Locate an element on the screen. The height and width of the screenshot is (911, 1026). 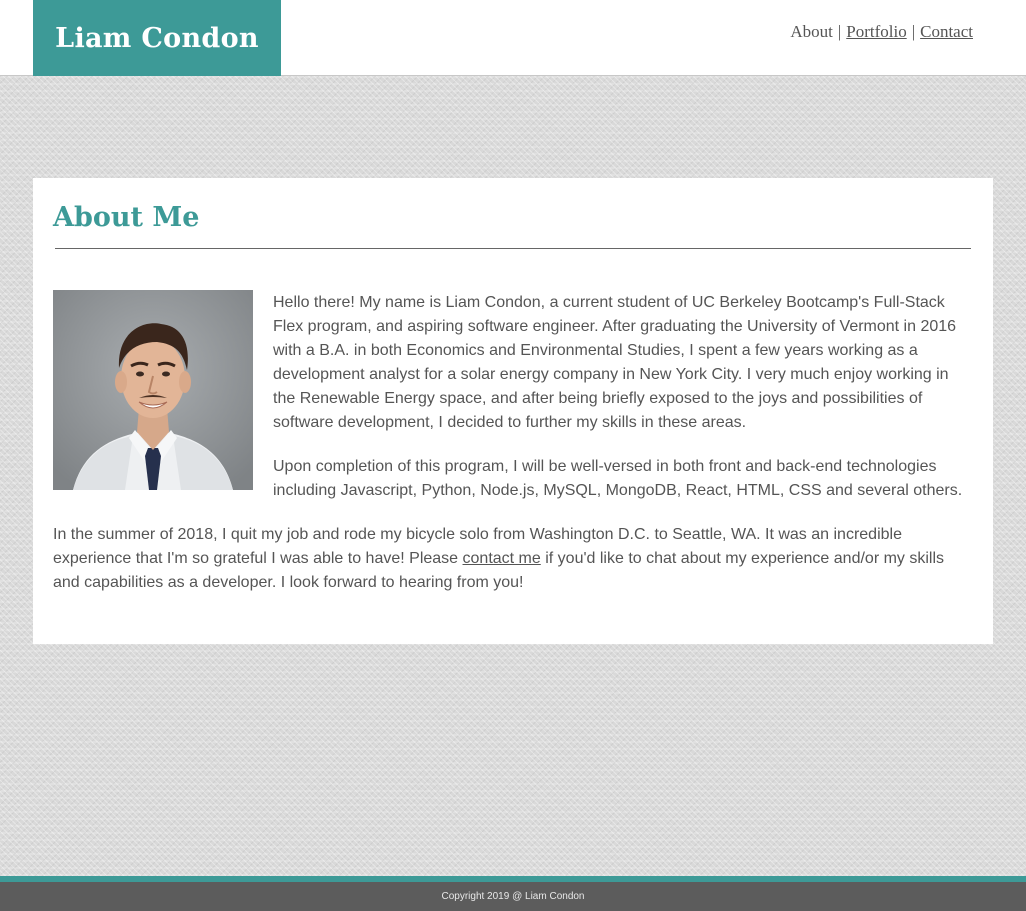
site-logo: Liam Condon is located at coordinates (157, 38).